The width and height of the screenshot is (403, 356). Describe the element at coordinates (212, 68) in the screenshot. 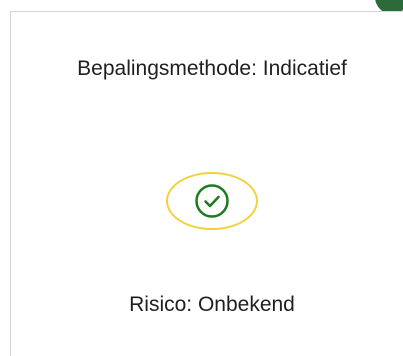

I see `method-label: Bepalingsmethode: Indicatief` at that location.